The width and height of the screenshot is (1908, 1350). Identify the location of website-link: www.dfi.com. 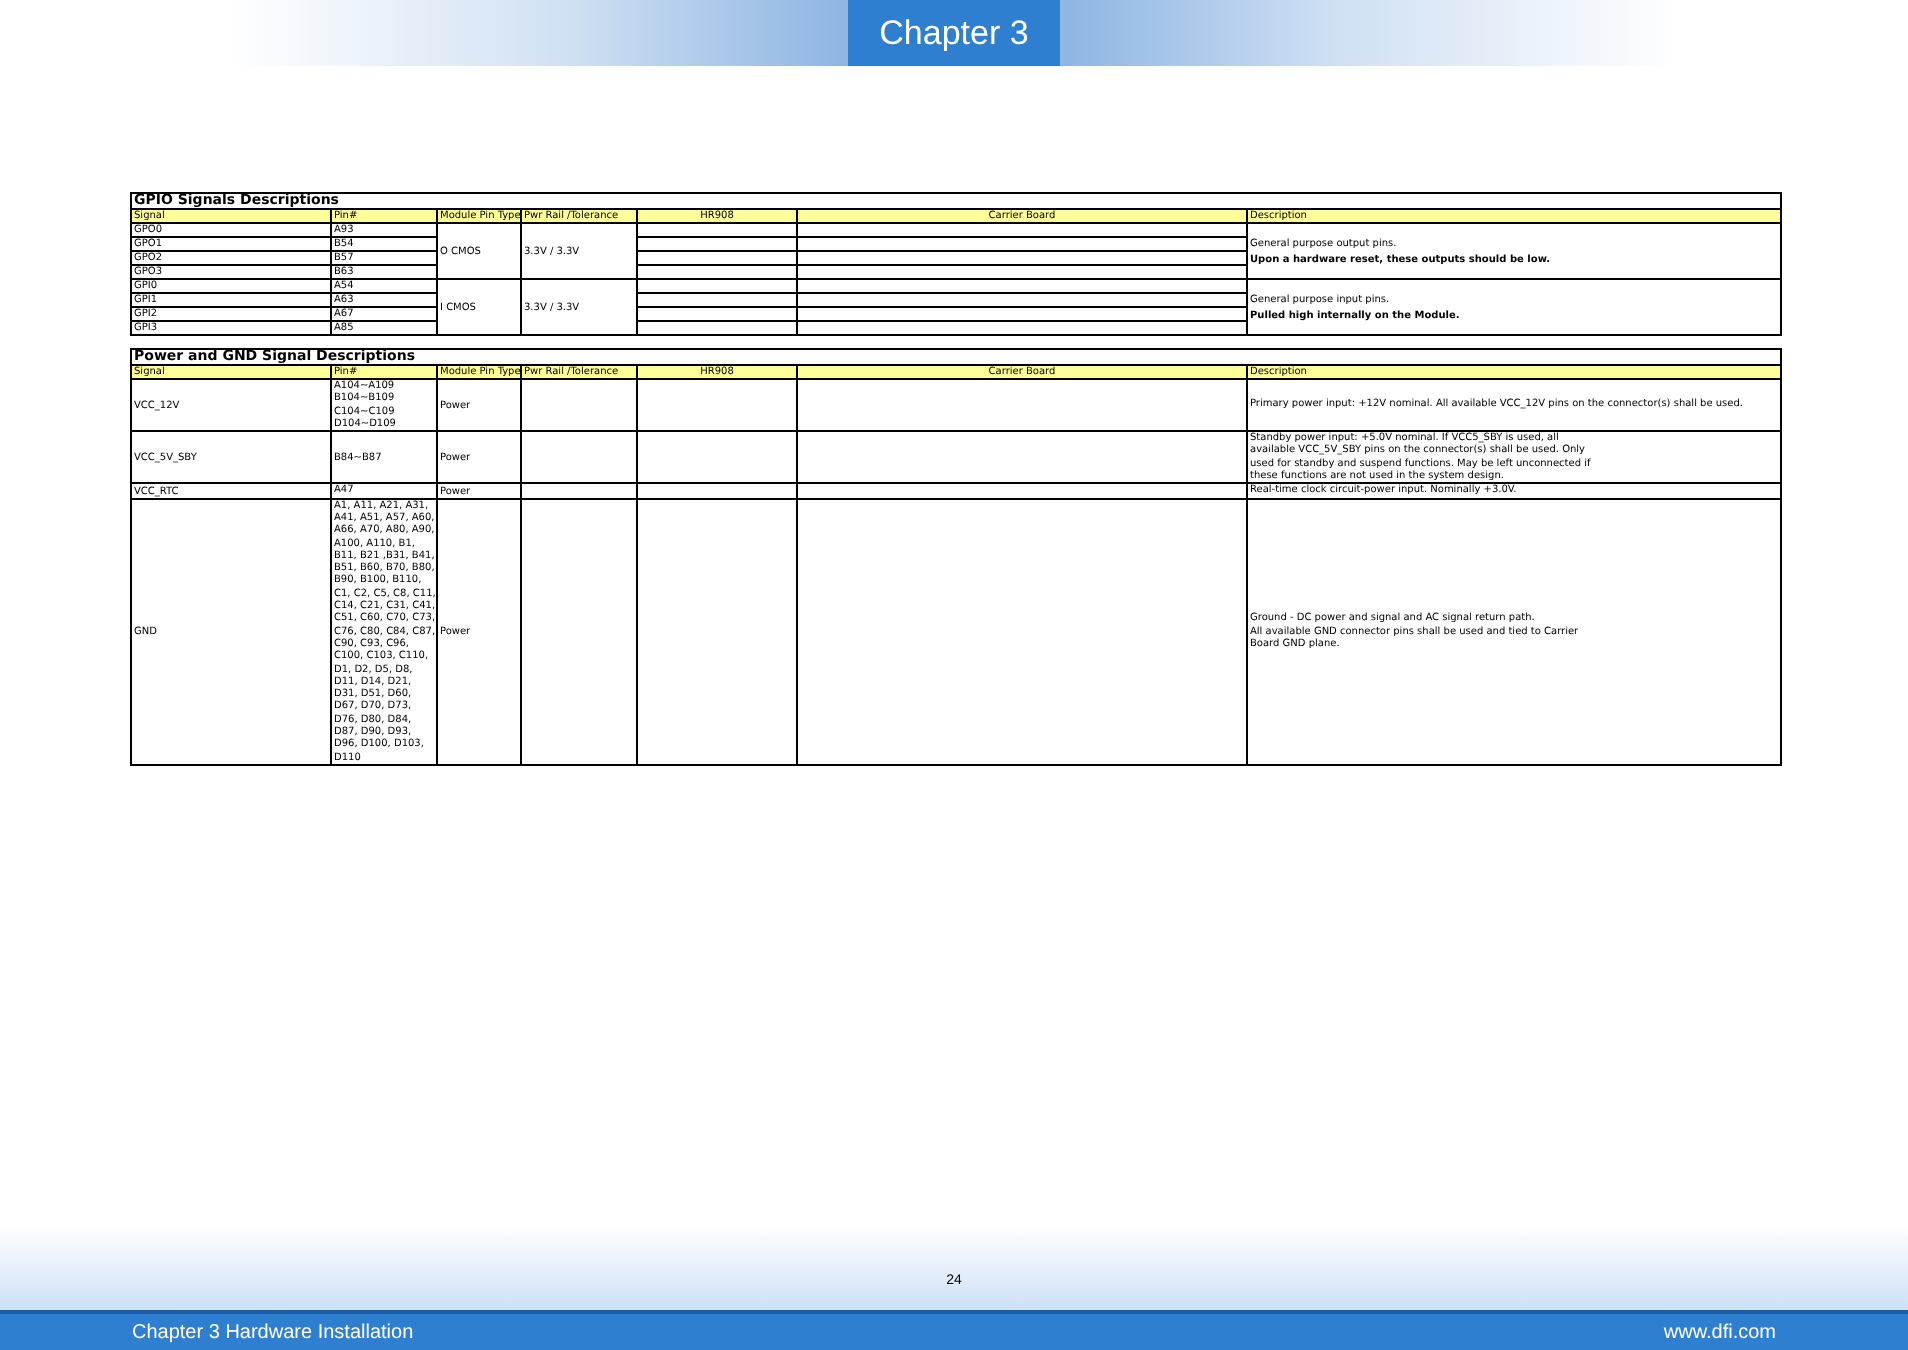
(1719, 1332).